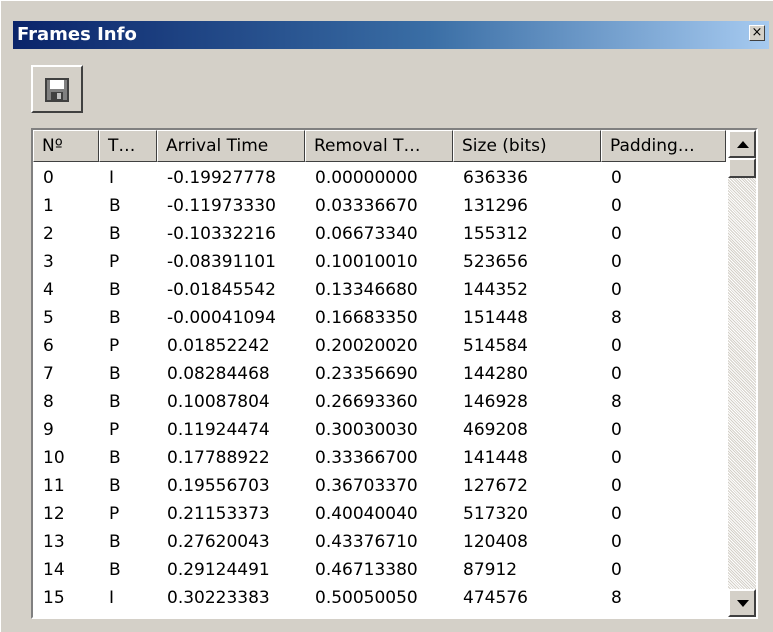 This screenshot has width=773, height=632. I want to click on cell-arrival-time: 0.27620043, so click(218, 542).